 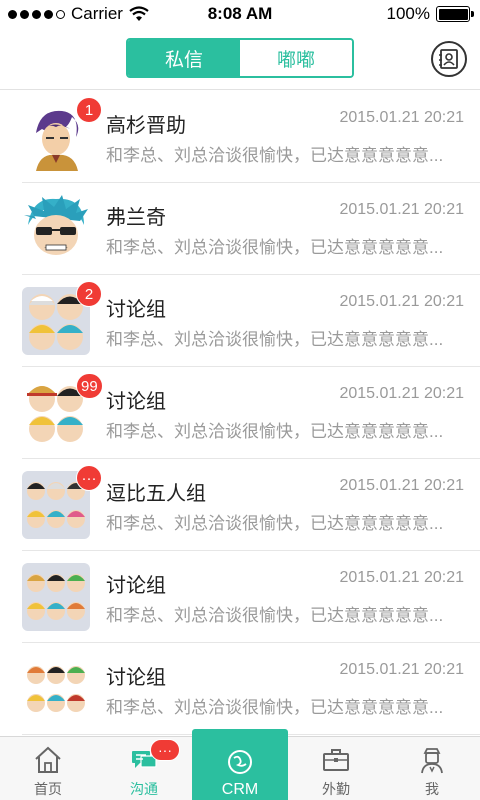 I want to click on contacts-icon, so click(x=448, y=59).